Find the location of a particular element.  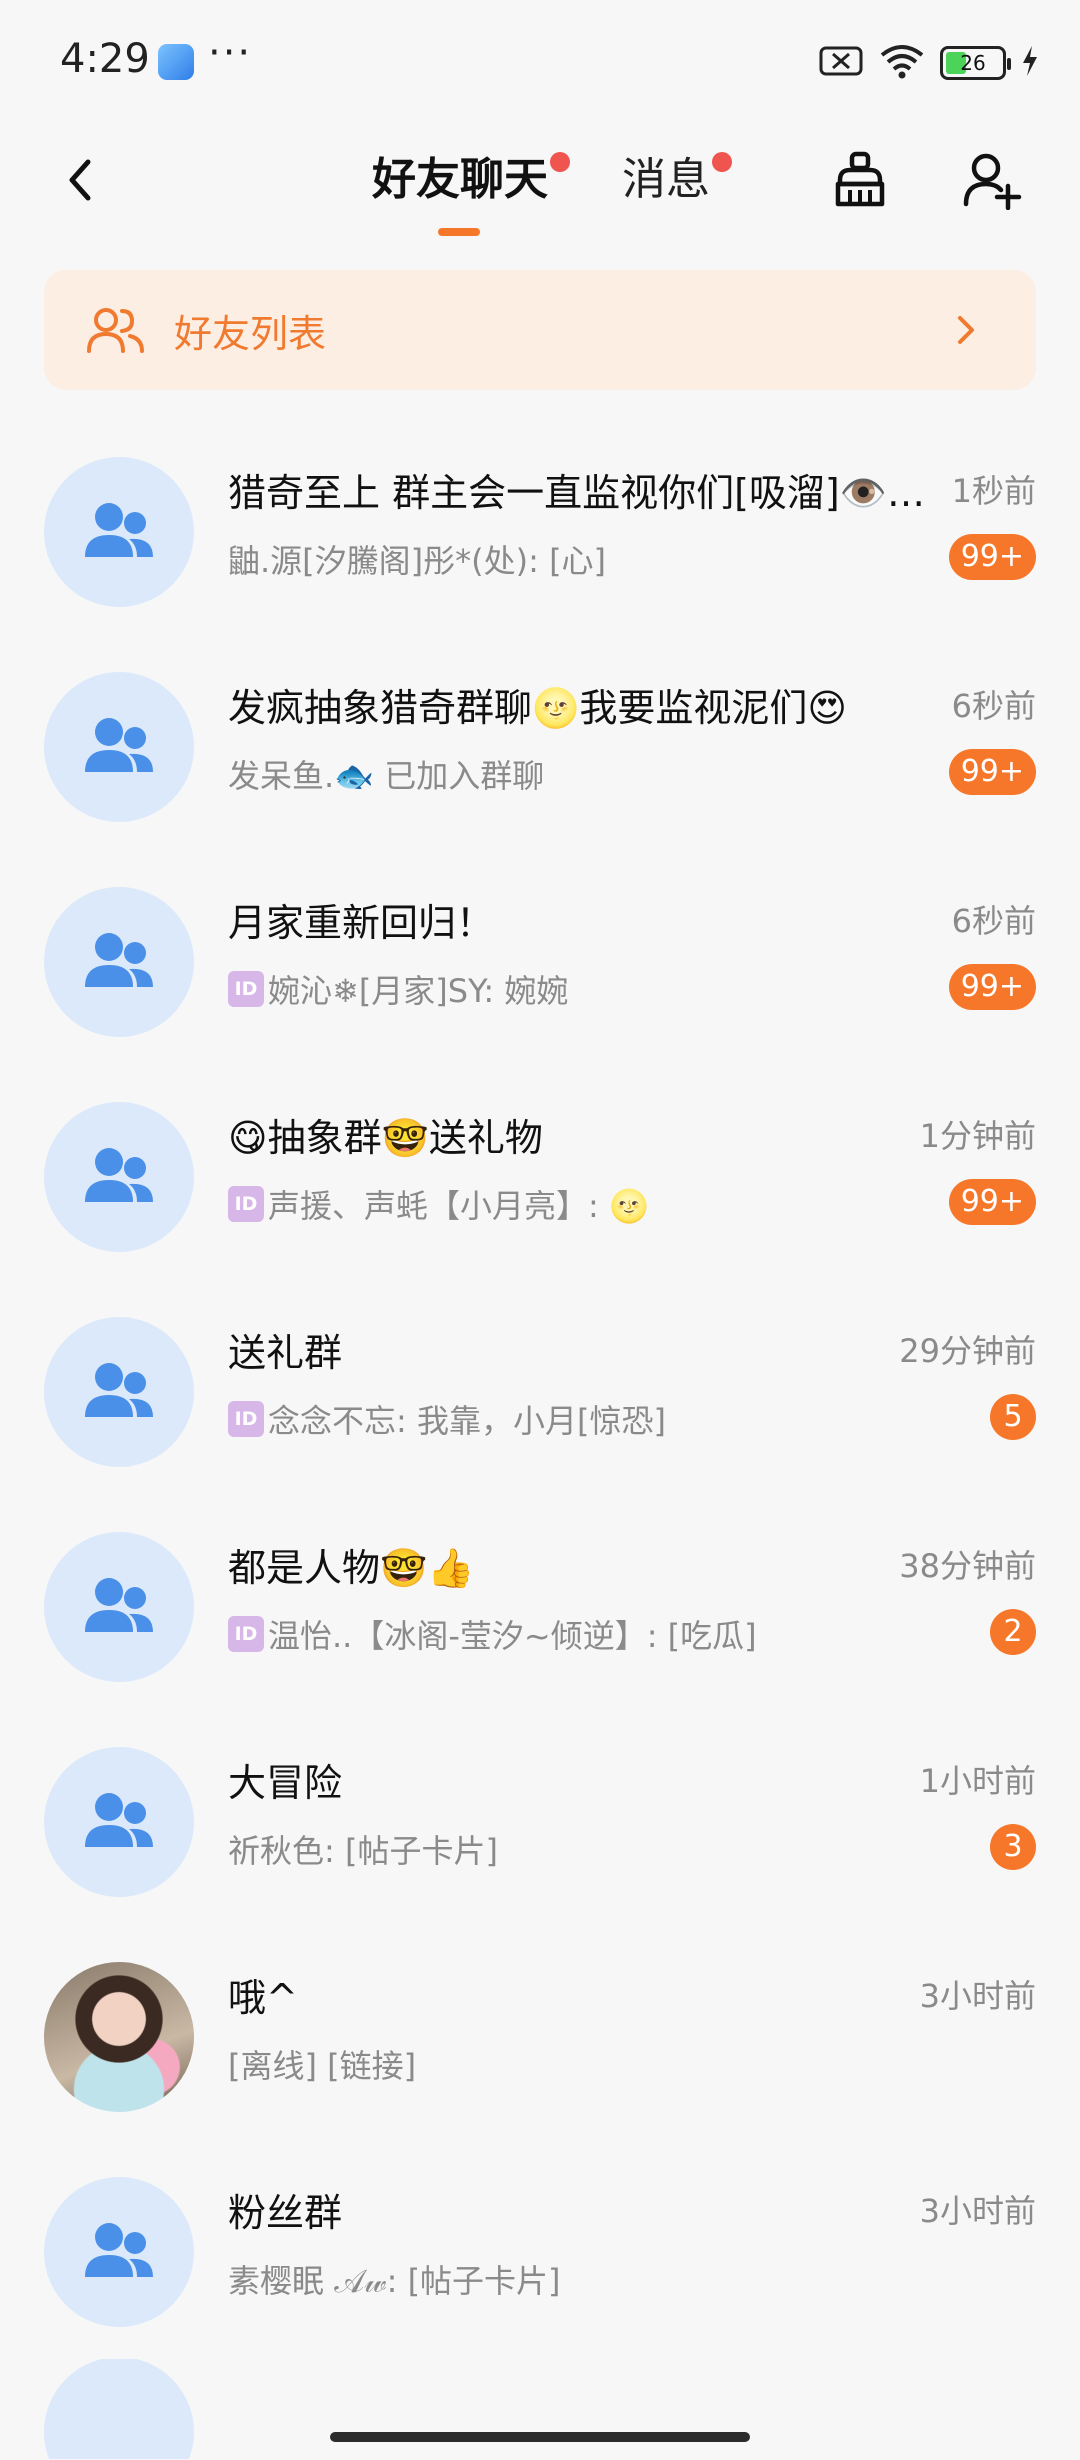

chat-preview-text: 祈秋色: [帖子卡片] is located at coordinates (363, 1851).